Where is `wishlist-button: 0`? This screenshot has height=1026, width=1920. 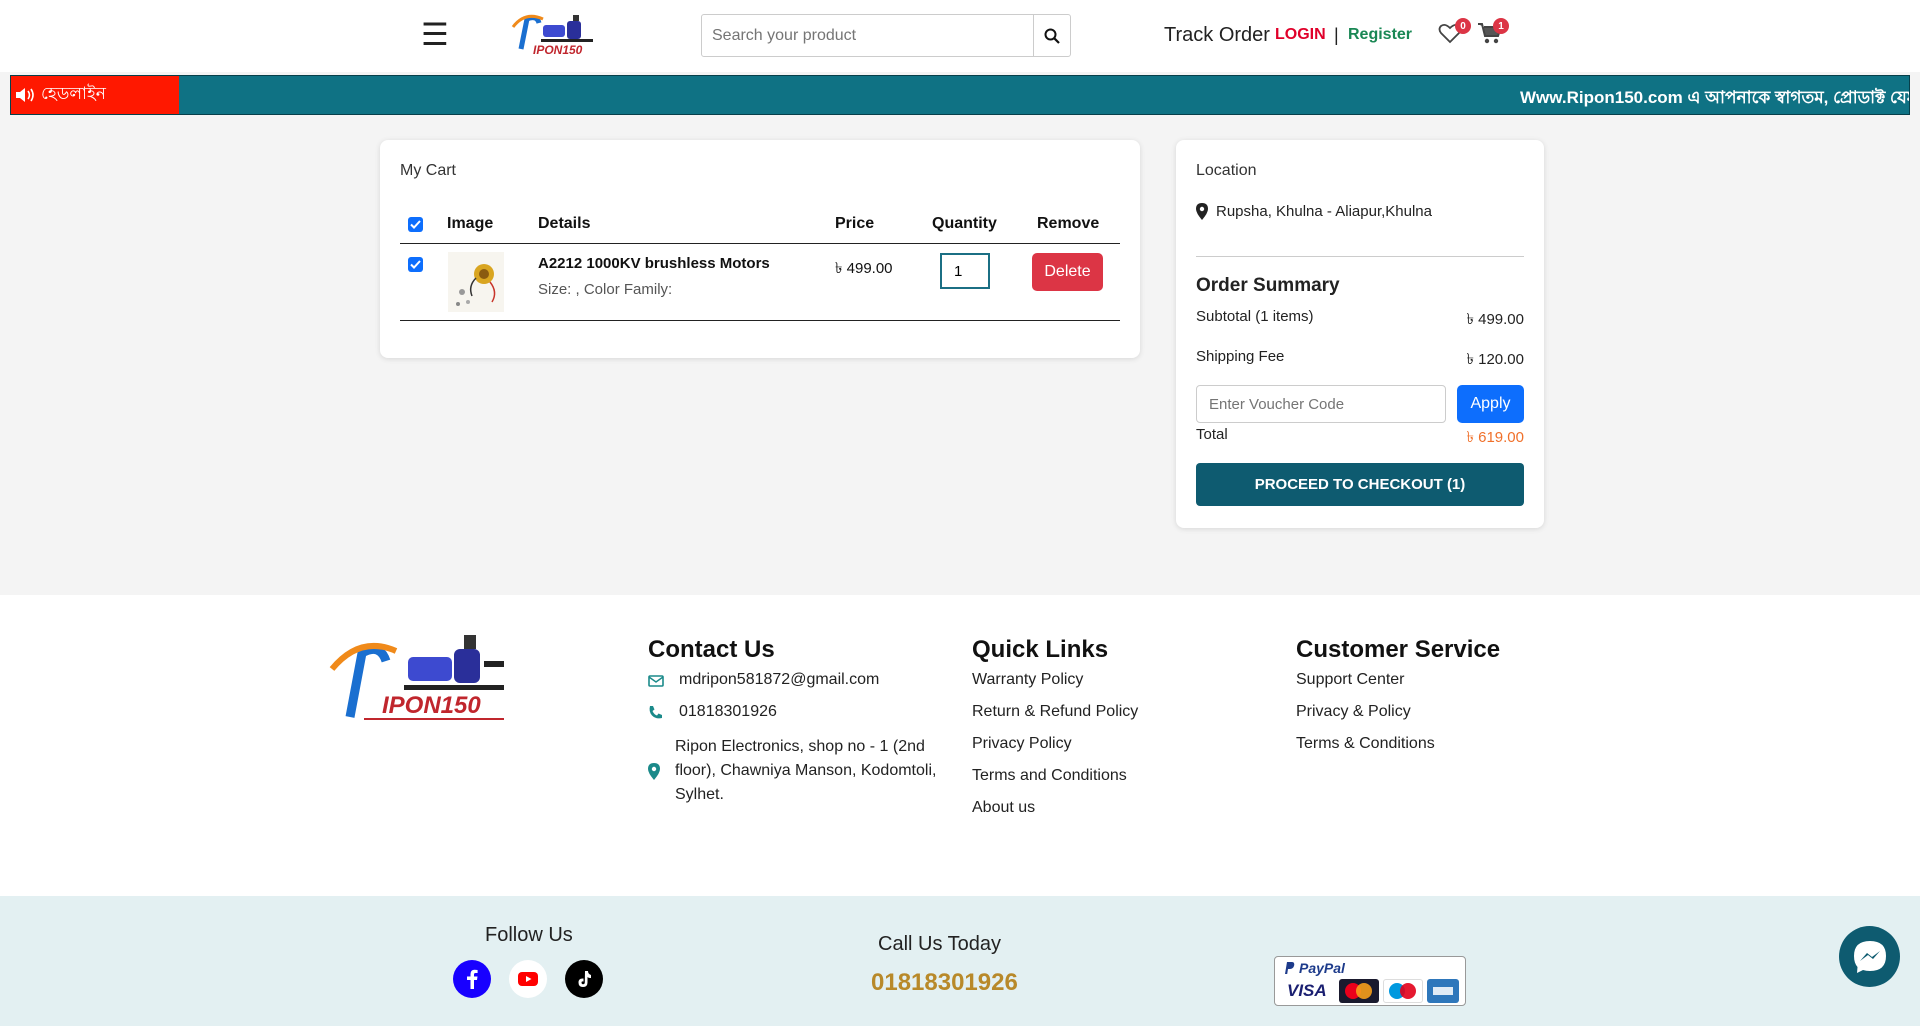
wishlist-button: 0 is located at coordinates (1454, 33).